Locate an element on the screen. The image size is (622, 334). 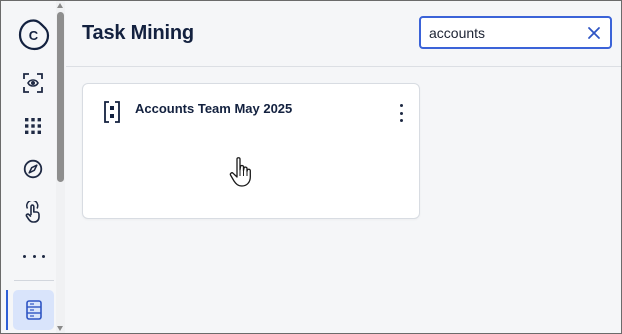
scroll-up-arrow-icon is located at coordinates (60, 5).